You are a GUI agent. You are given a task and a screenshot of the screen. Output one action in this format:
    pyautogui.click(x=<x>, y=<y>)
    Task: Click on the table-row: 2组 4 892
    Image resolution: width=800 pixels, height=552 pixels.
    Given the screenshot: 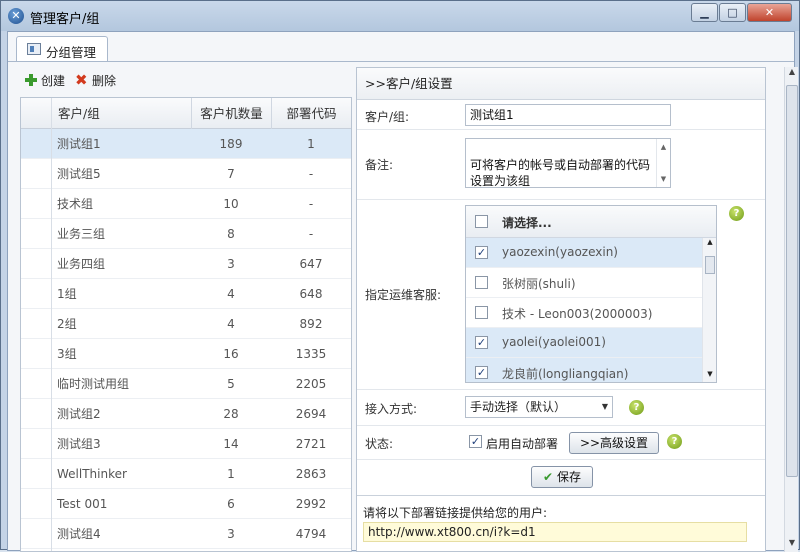 What is the action you would take?
    pyautogui.click(x=186, y=324)
    